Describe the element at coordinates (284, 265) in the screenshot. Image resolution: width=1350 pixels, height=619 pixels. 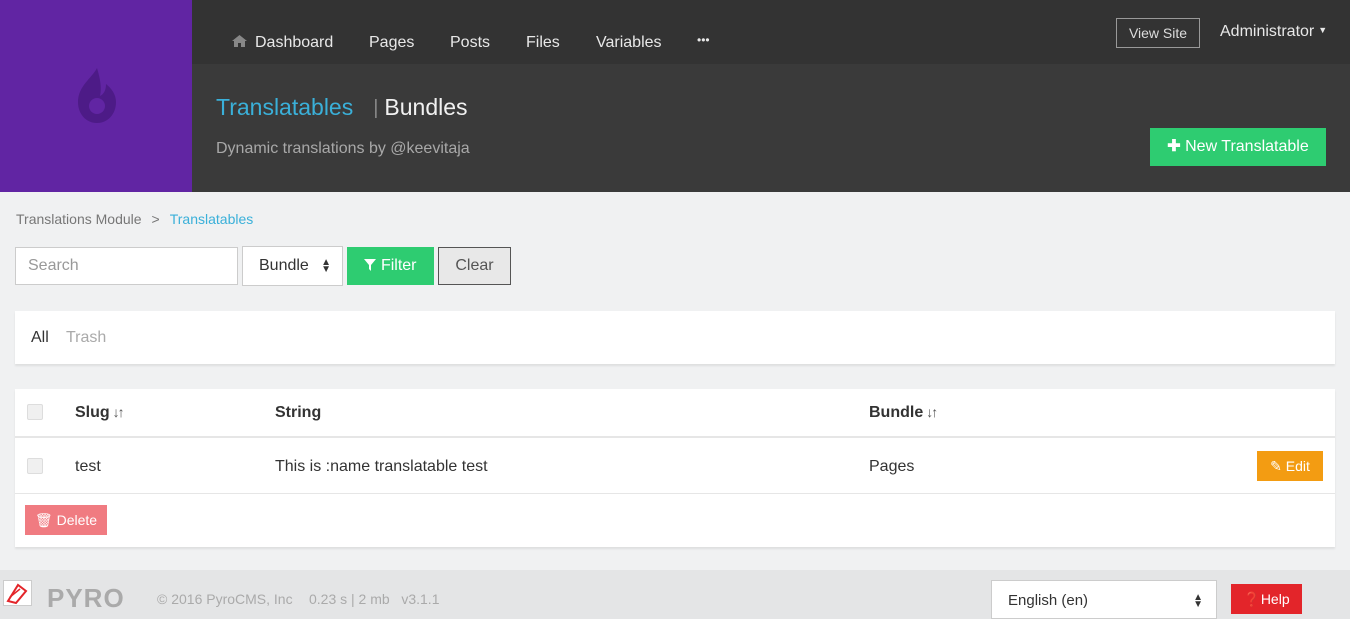
I see `select-value: Bundle` at that location.